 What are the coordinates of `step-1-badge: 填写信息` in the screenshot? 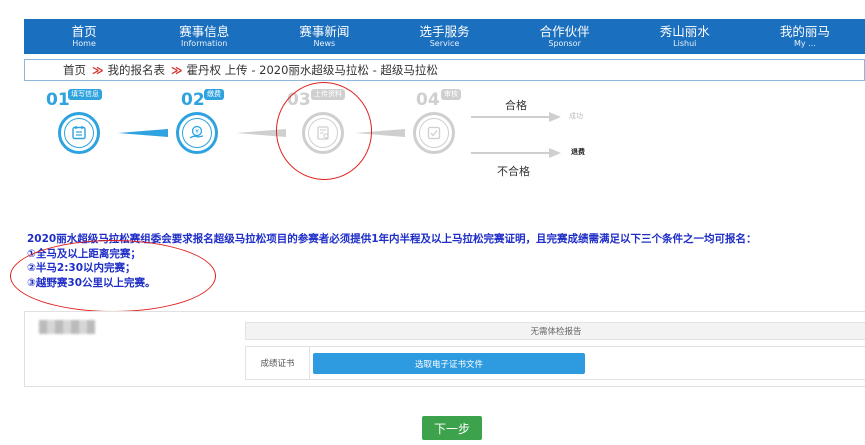 It's located at (85, 94).